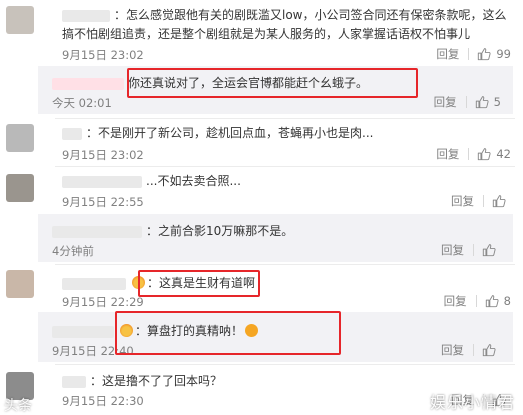  What do you see at coordinates (73, 251) in the screenshot?
I see `reply-time: 4分钟前` at bounding box center [73, 251].